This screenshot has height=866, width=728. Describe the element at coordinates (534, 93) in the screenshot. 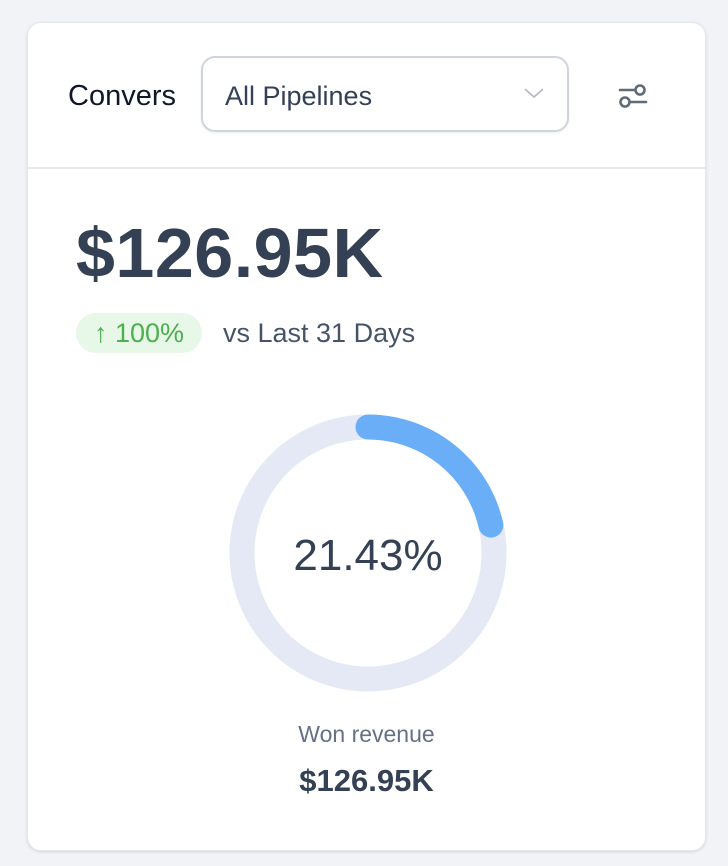

I see `chevron-down-icon` at that location.